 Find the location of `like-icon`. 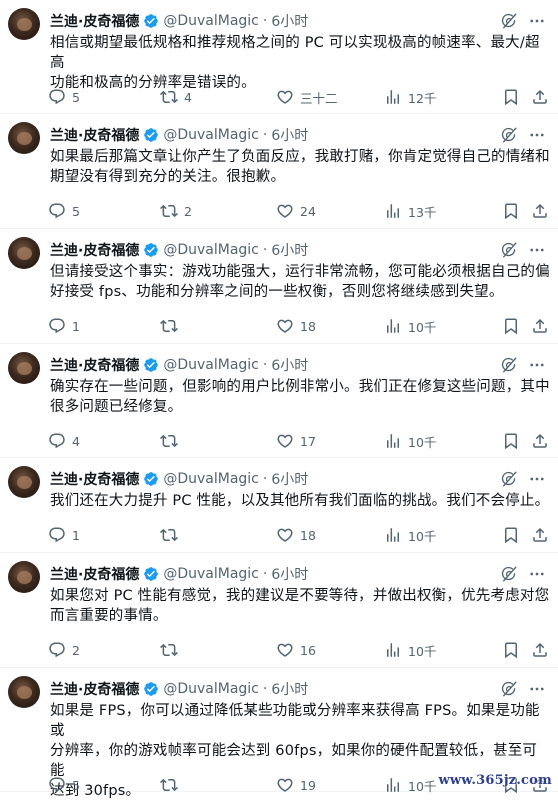

like-icon is located at coordinates (285, 97).